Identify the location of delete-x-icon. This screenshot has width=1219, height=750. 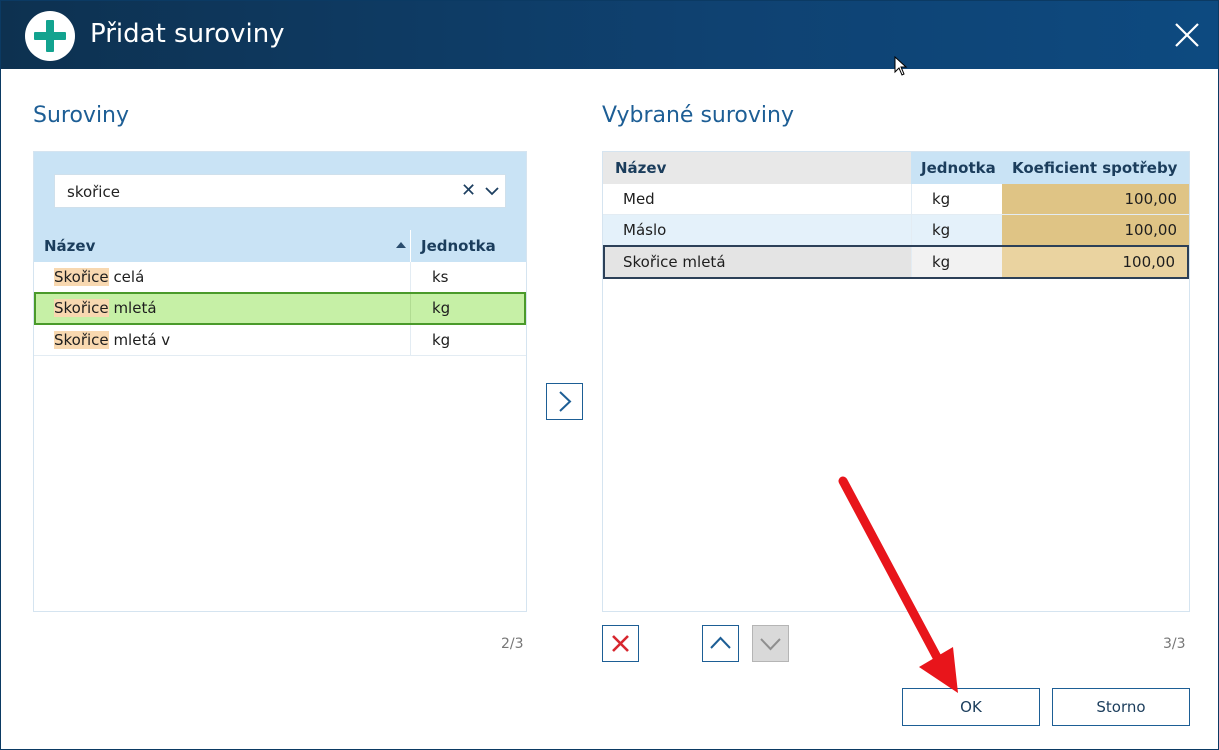
(620, 643).